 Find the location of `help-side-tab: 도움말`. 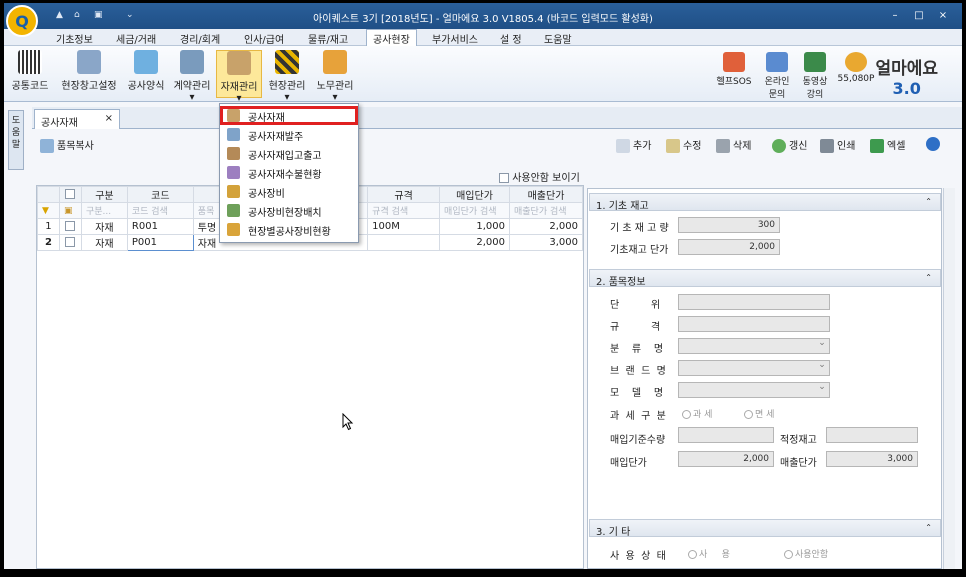

help-side-tab: 도움말 is located at coordinates (16, 140).